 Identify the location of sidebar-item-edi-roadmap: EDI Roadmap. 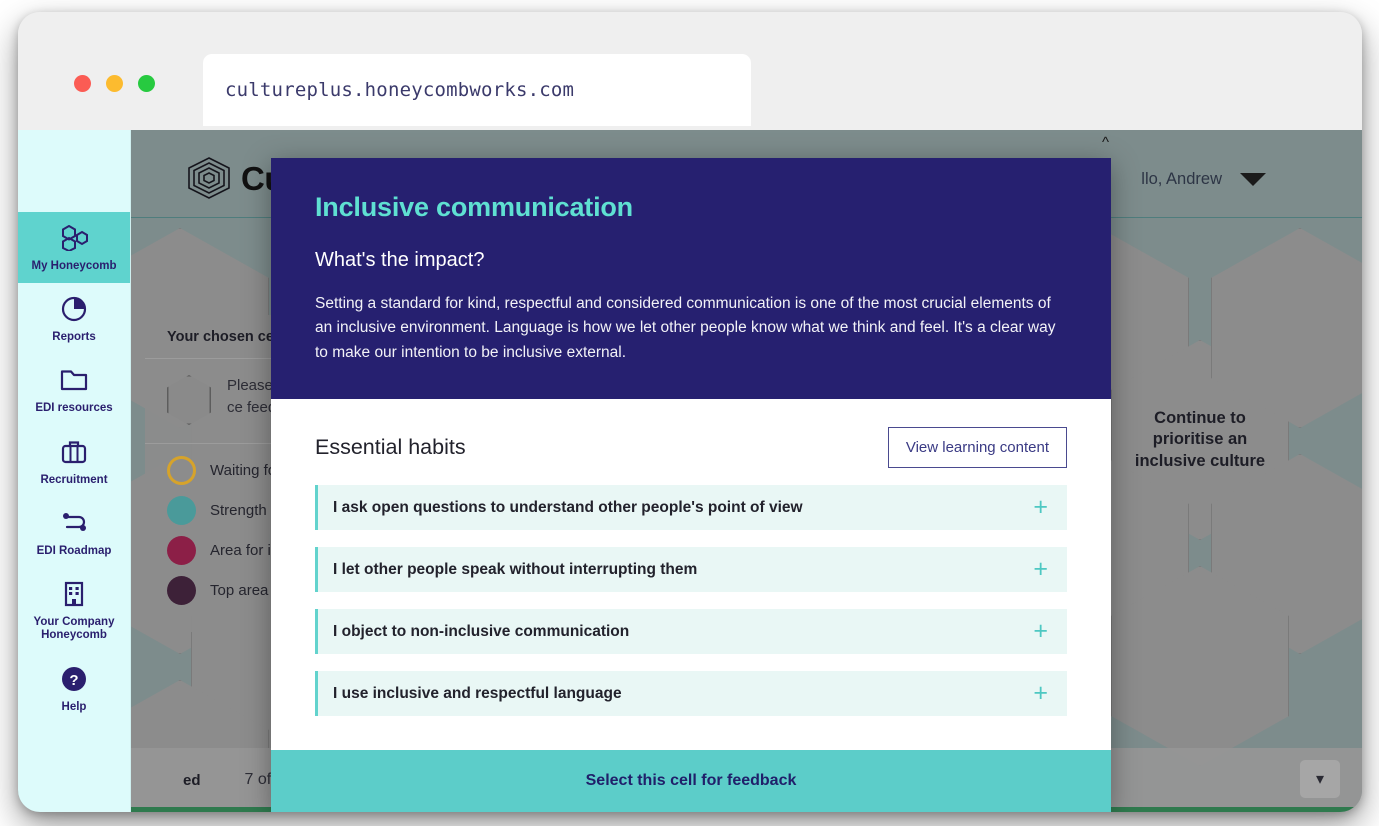
(74, 532).